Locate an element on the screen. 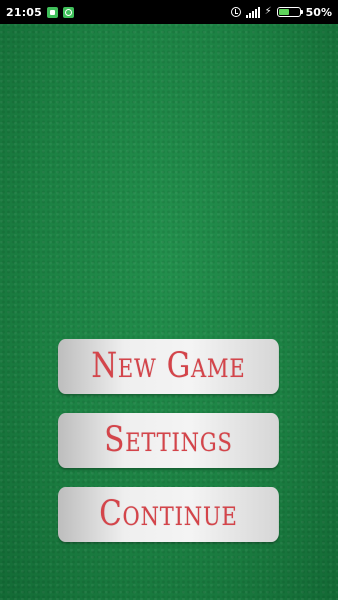 The height and width of the screenshot is (600, 338). battery-icon is located at coordinates (289, 12).